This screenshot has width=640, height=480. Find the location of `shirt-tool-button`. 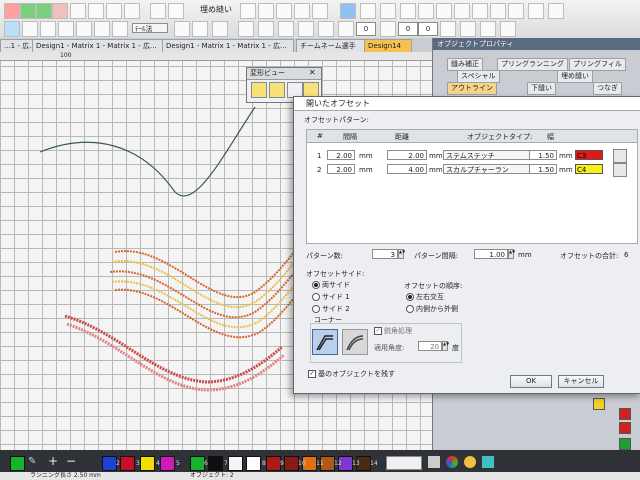

shirt-tool-button is located at coordinates (28, 11).